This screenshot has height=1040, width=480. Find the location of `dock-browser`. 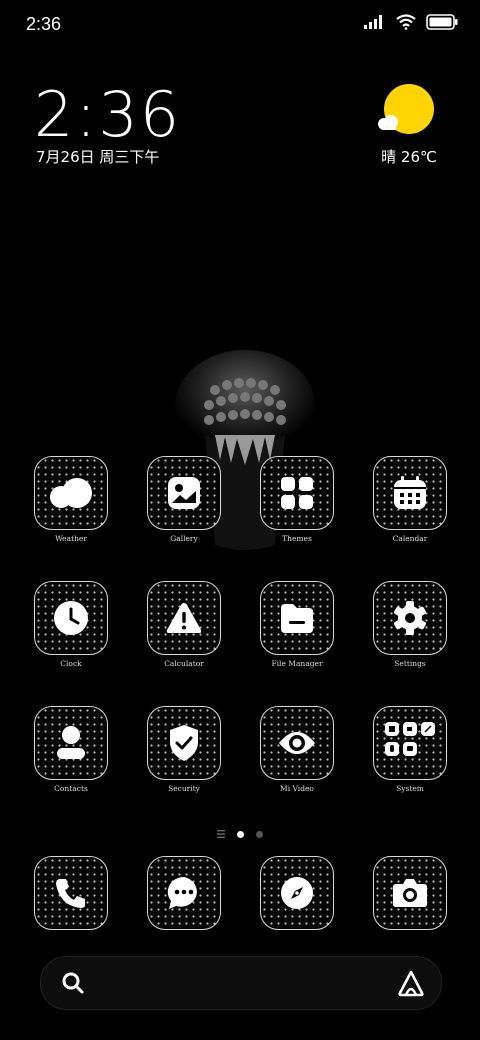

dock-browser is located at coordinates (297, 893).